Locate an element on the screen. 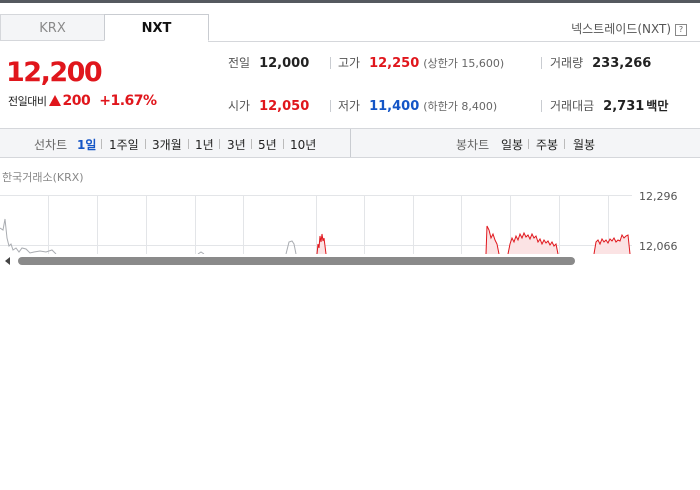 This screenshot has height=490, width=700. stat-label: 거래량 is located at coordinates (567, 63).